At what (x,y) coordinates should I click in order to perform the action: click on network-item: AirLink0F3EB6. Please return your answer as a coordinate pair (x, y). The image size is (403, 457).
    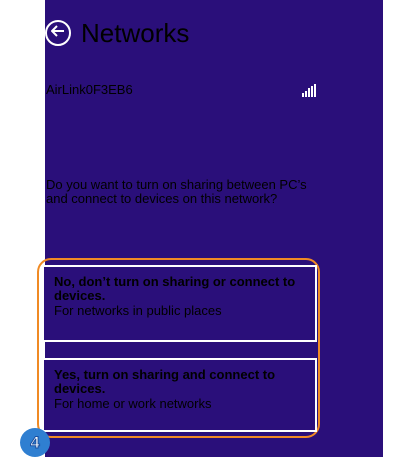
    Looking at the image, I should click on (181, 89).